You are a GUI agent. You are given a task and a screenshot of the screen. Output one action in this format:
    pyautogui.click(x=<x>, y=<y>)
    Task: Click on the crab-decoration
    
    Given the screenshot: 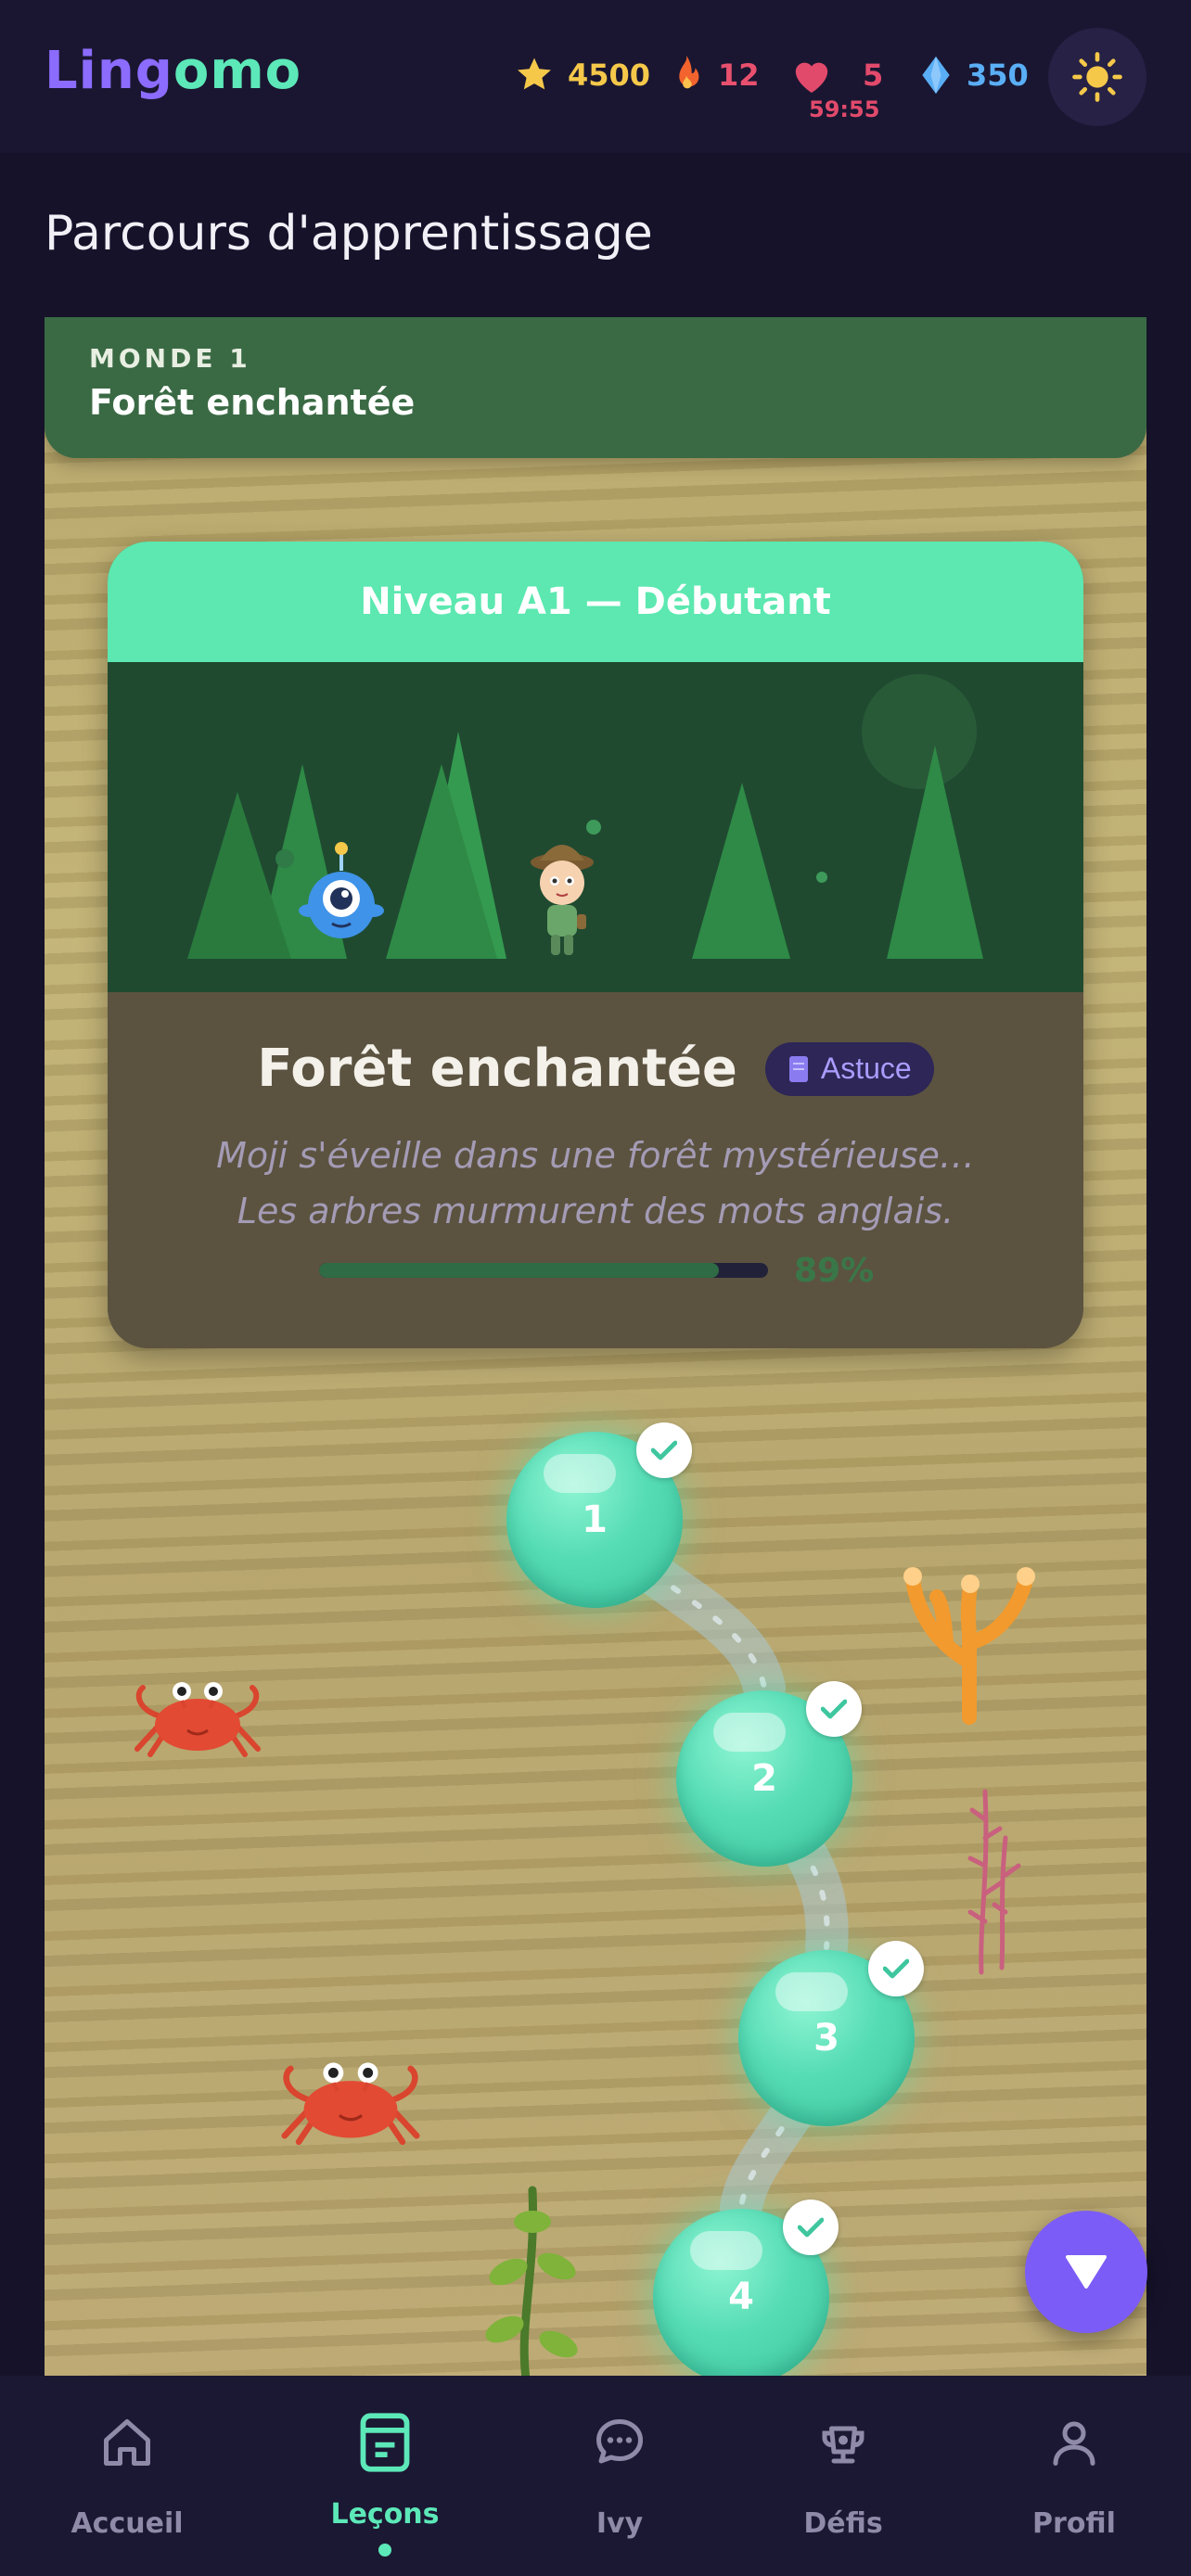 What is the action you would take?
    pyautogui.click(x=197, y=1719)
    